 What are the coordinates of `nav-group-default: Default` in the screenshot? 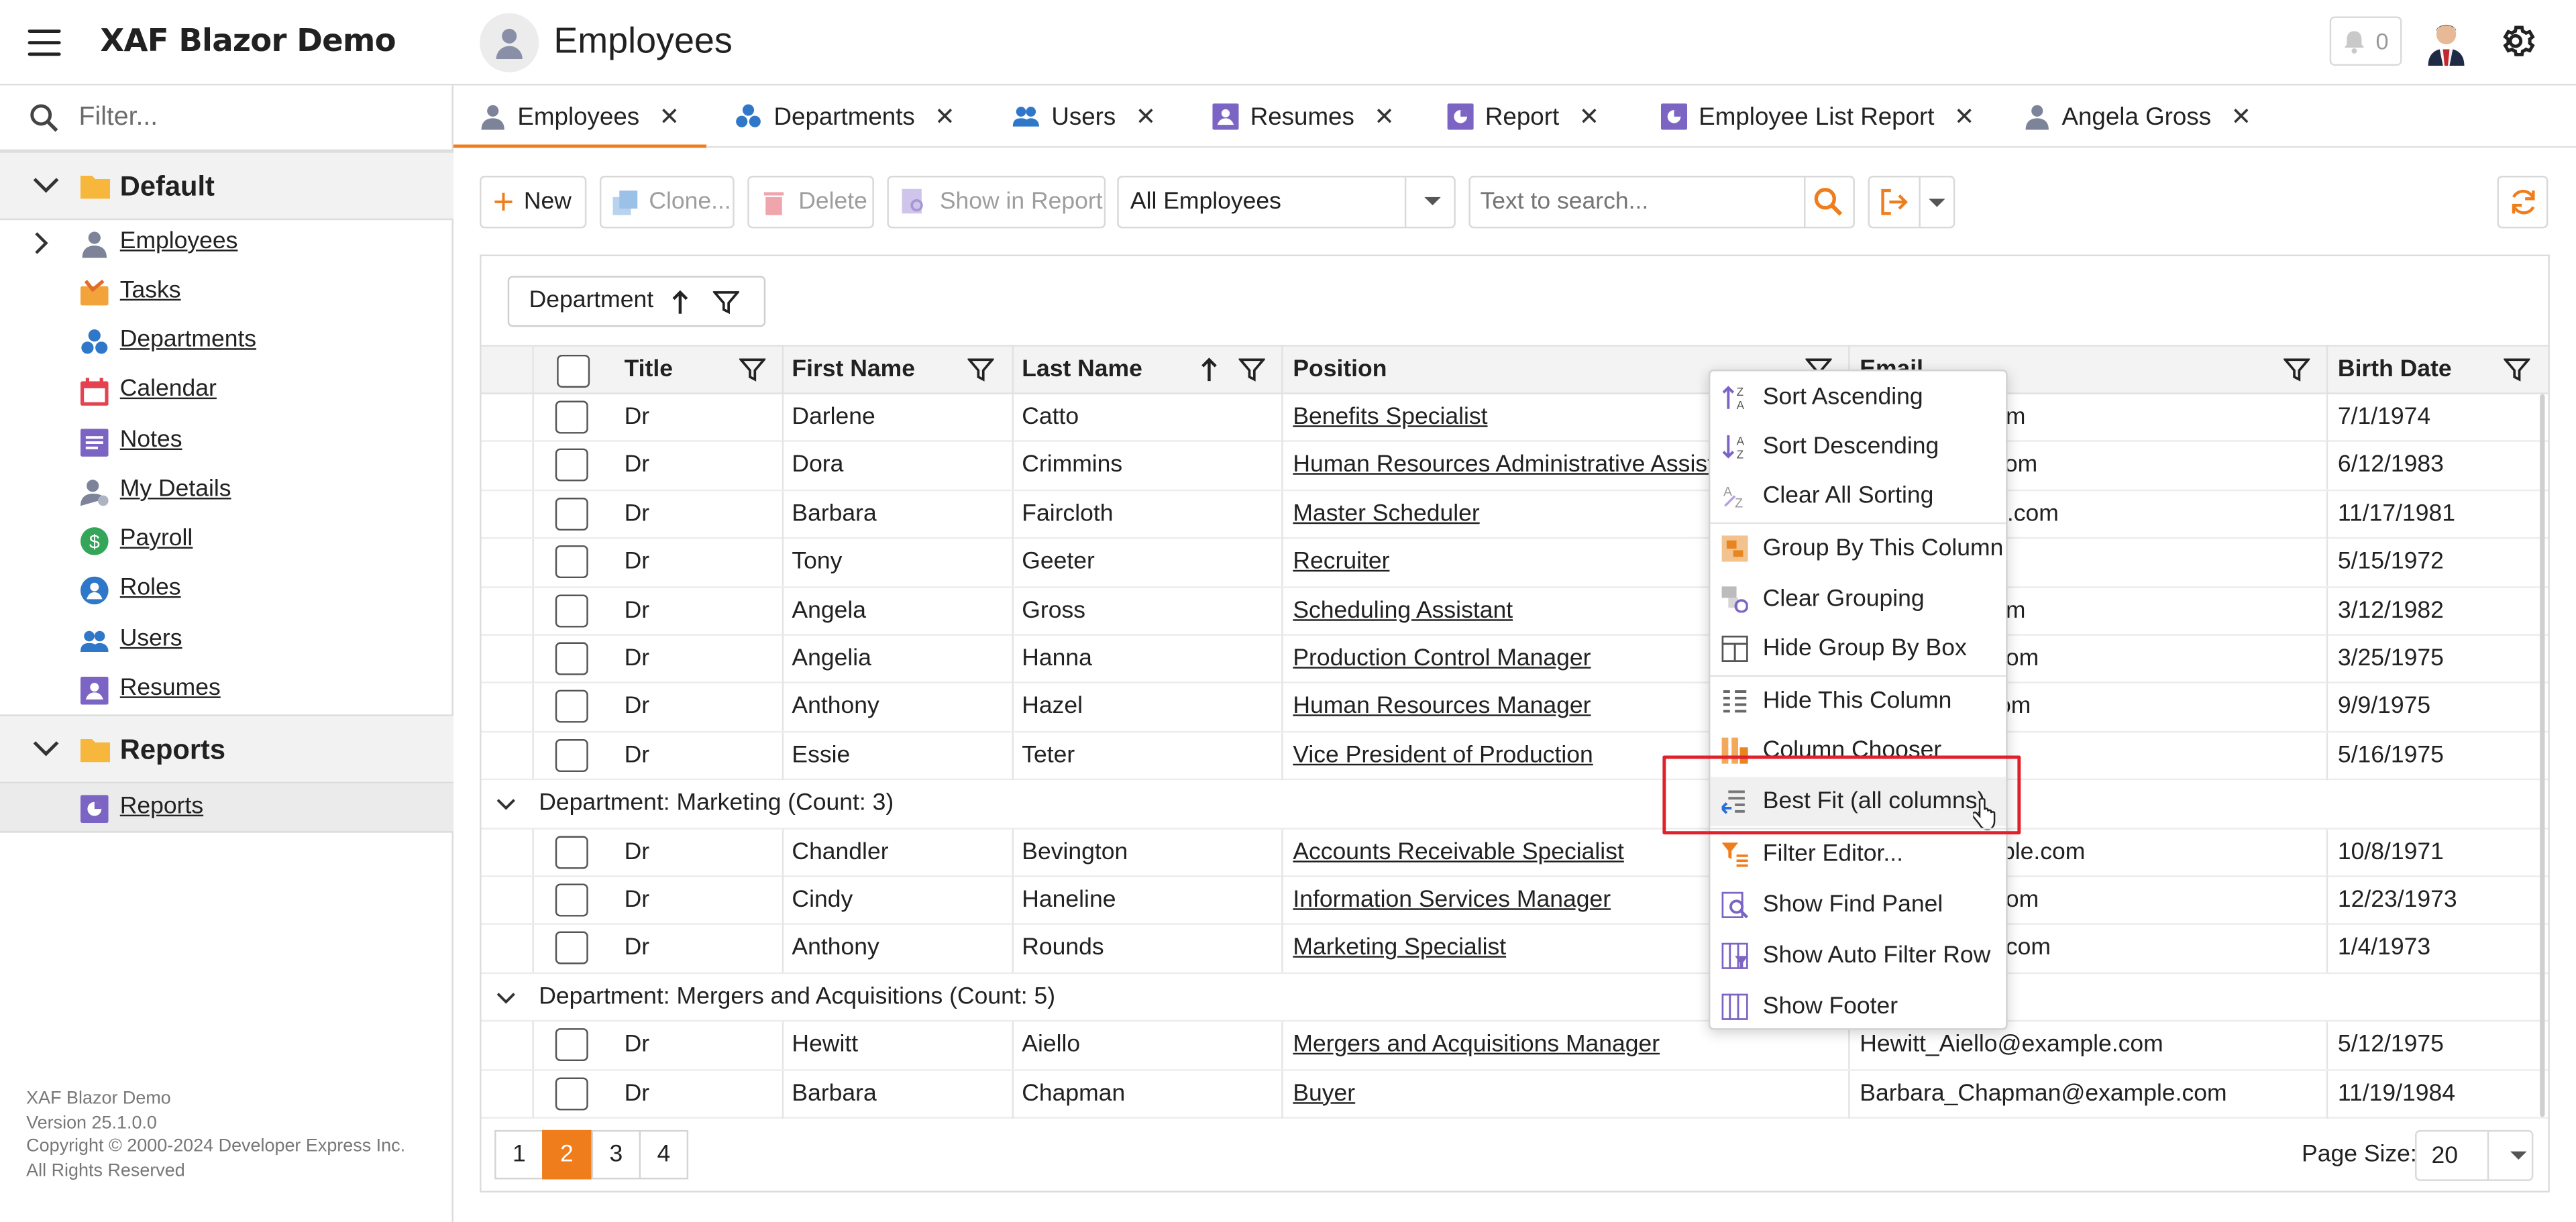 It's located at (226, 186).